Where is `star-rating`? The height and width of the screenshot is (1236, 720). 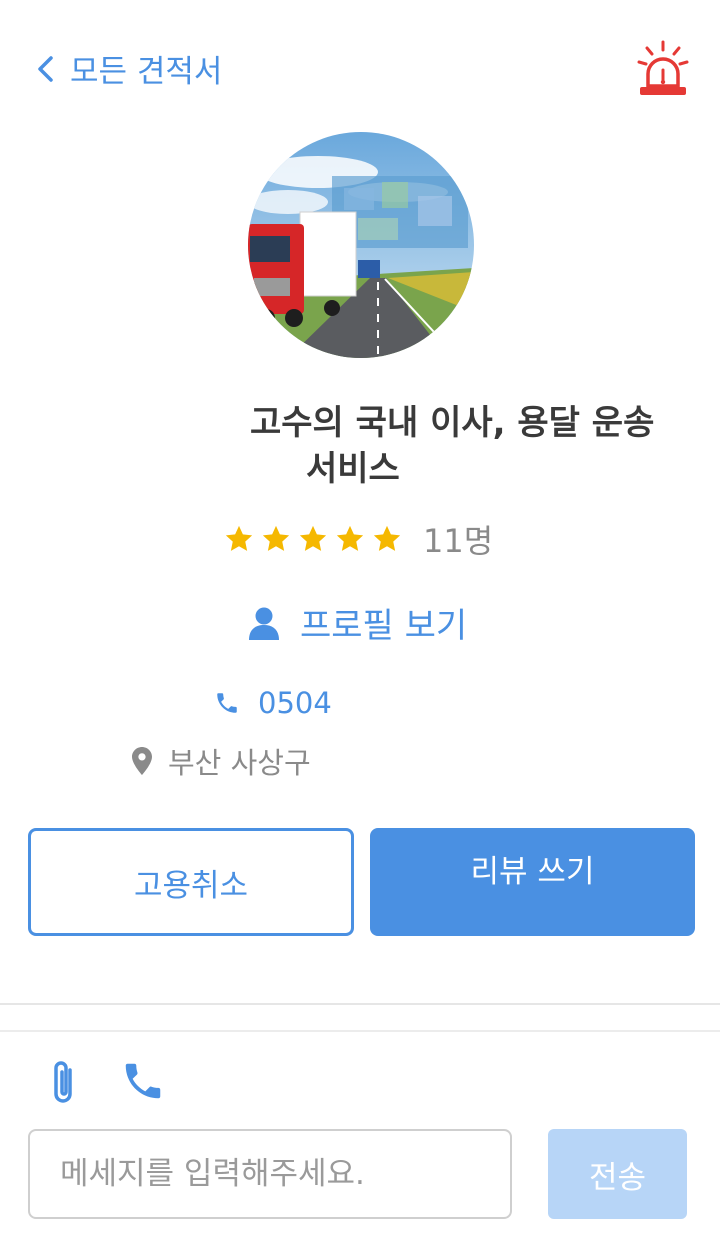
star-rating is located at coordinates (316, 539).